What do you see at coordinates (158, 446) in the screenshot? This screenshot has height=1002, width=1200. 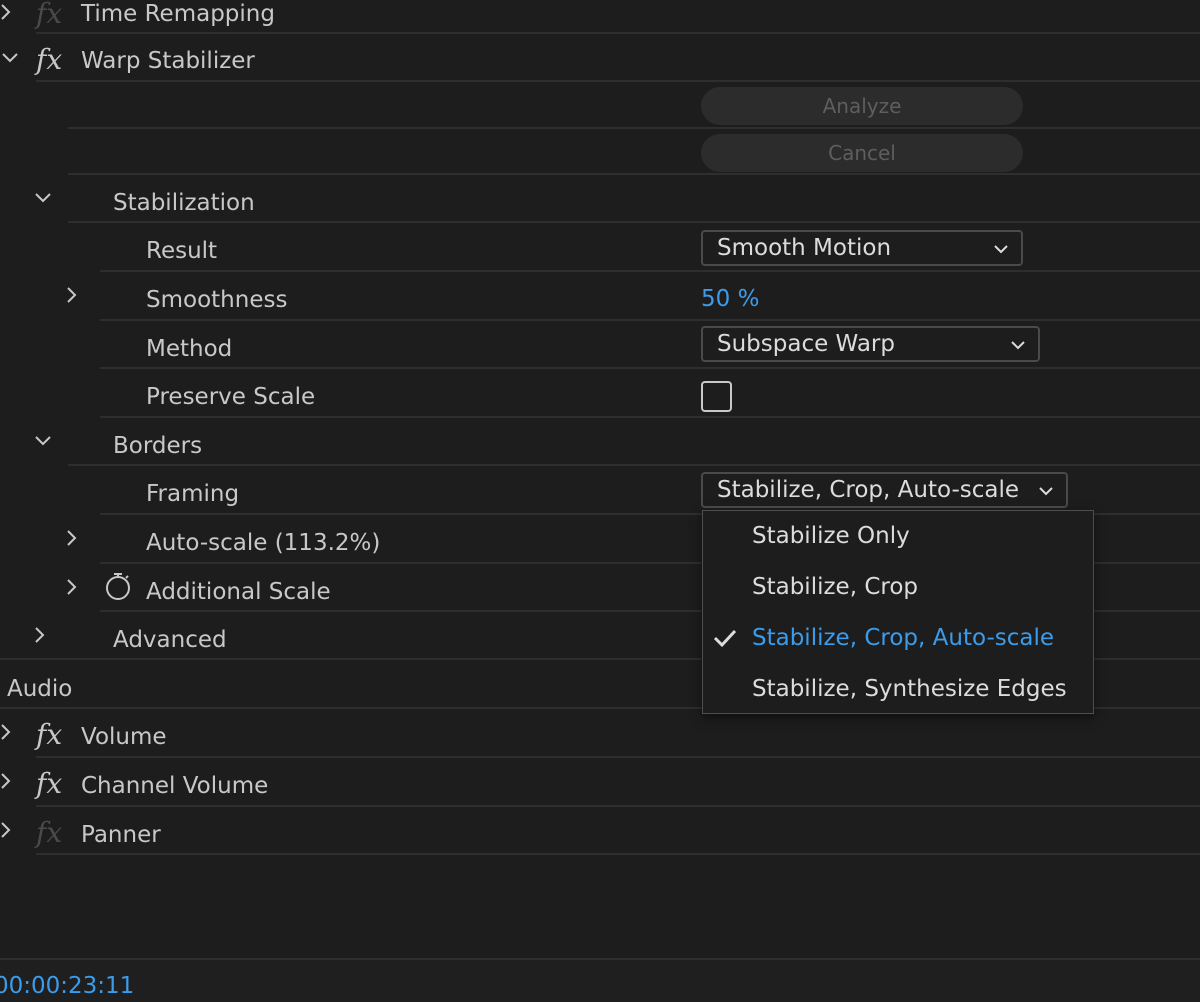 I see `group-label-borders: Borders` at bounding box center [158, 446].